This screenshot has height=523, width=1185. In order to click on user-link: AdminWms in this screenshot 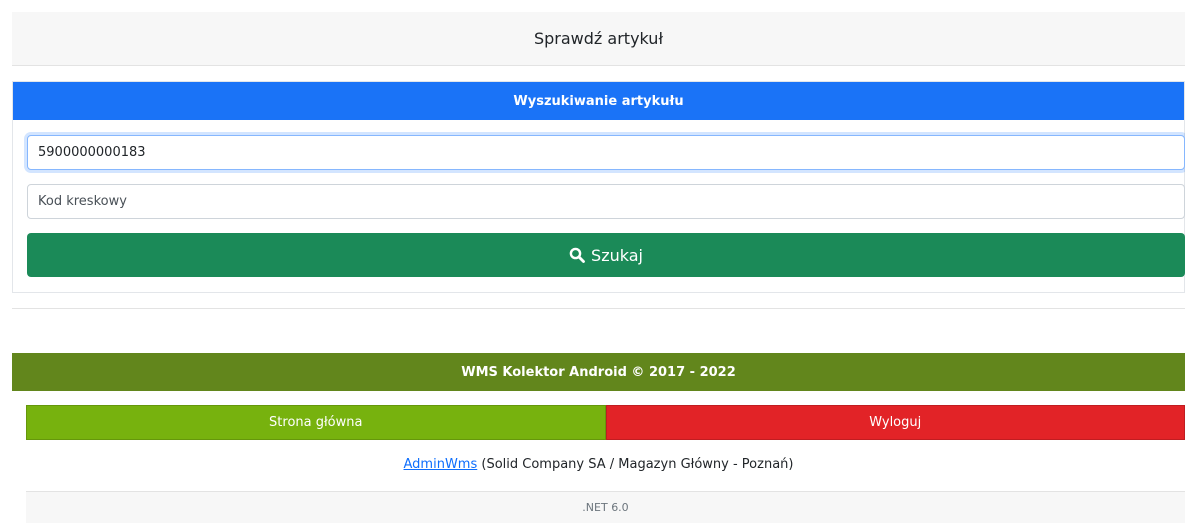, I will do `click(441, 464)`.